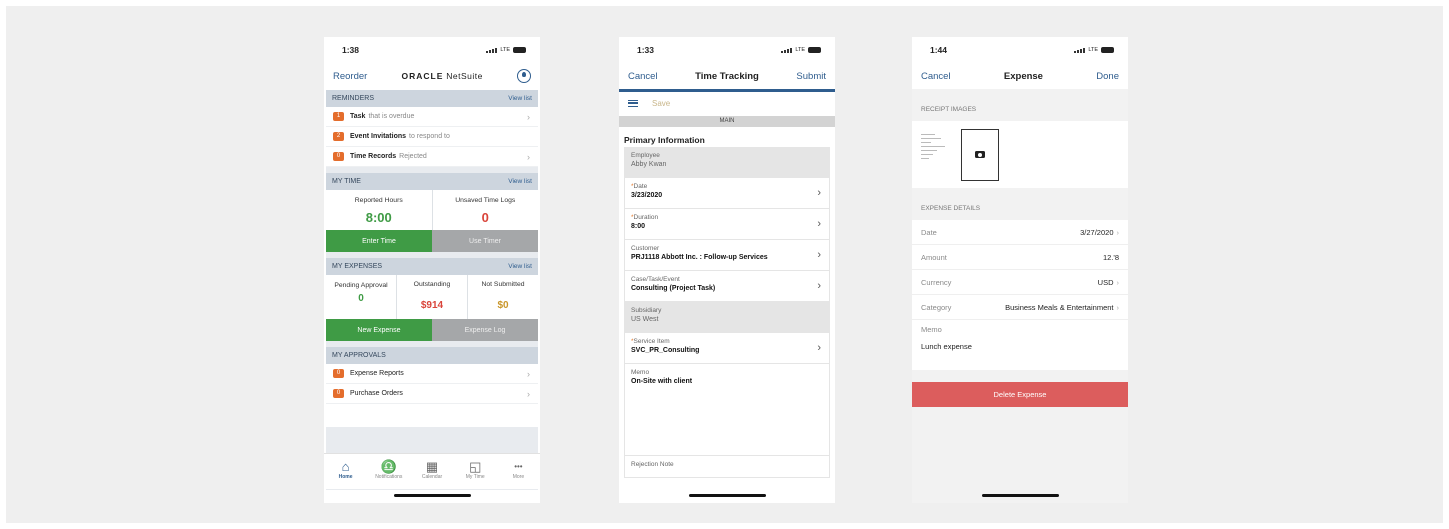  Describe the element at coordinates (1020, 232) in the screenshot. I see `date-row: Date 3/27/2020 ›` at that location.